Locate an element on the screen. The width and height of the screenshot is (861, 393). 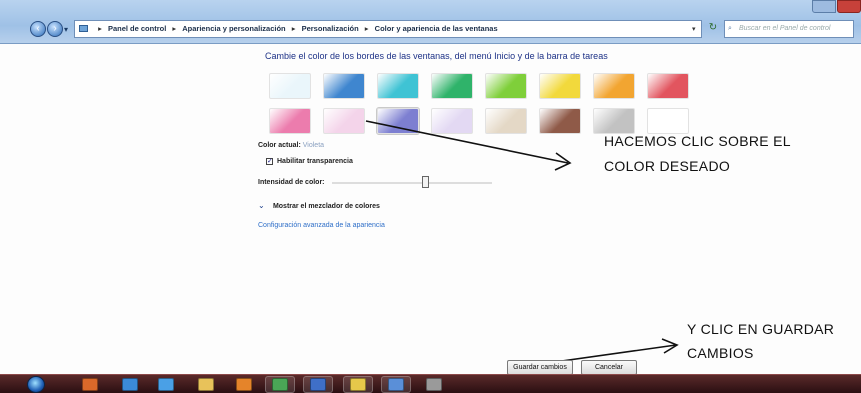
taskbar is located at coordinates (430, 383).